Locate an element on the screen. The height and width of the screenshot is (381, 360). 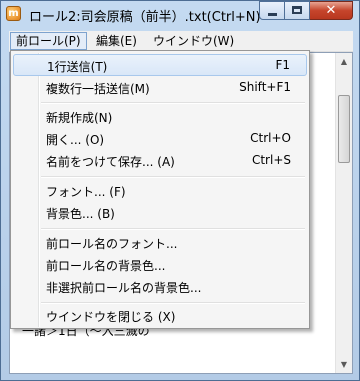
menu-item-shortcut: Ctrl+S is located at coordinates (271, 160).